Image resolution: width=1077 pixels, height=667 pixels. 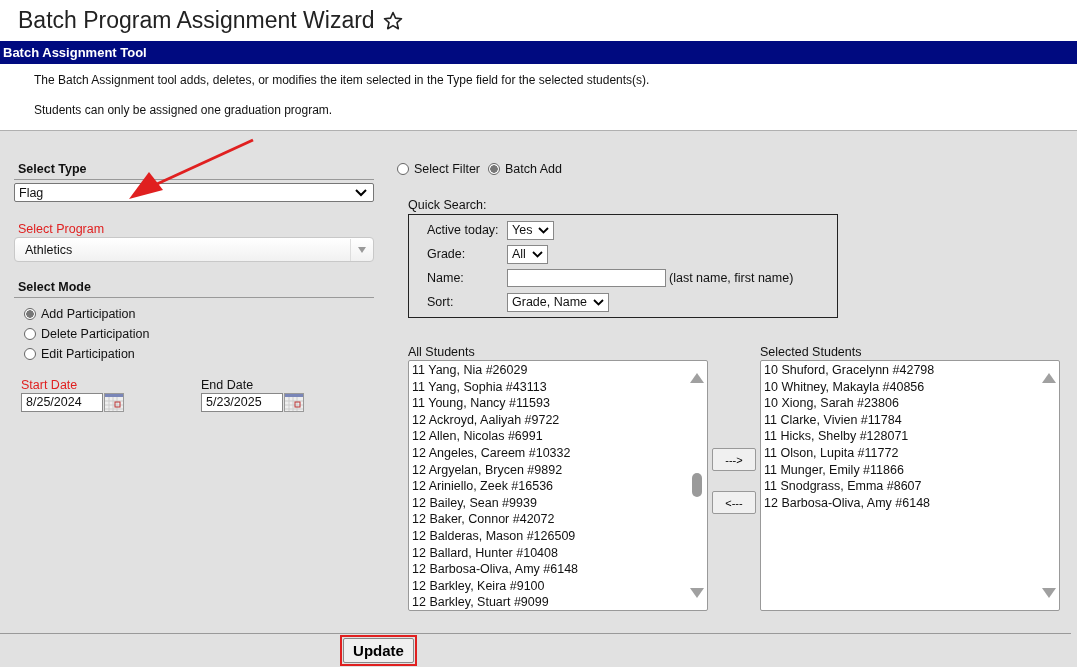 I want to click on filter-dropdown: All, so click(x=527, y=254).